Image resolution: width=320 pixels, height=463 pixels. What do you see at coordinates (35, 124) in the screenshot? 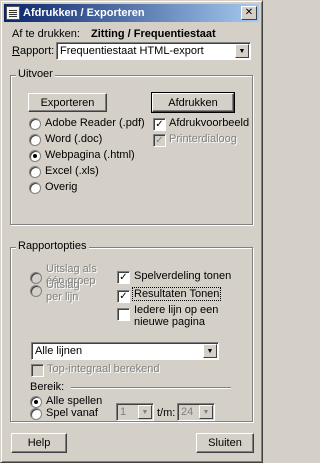
I see `format-pdf-radio` at bounding box center [35, 124].